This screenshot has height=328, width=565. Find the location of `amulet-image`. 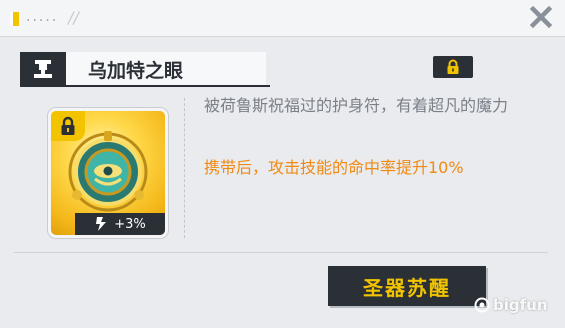

amulet-image is located at coordinates (108, 171).